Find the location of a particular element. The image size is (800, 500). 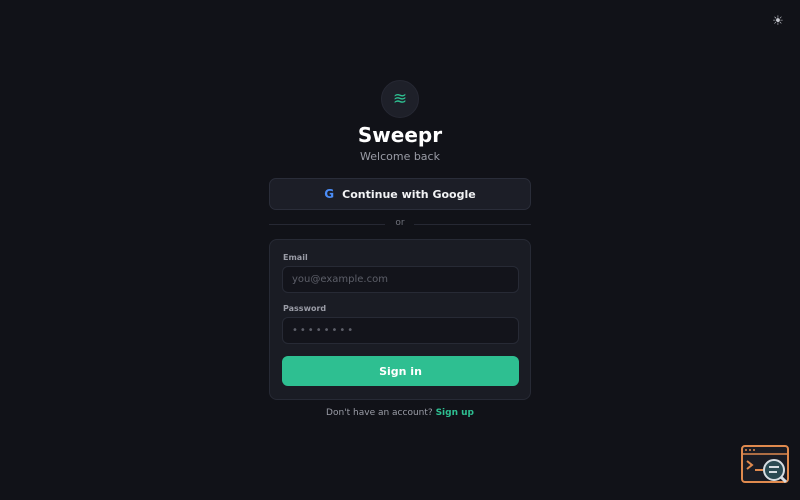

welcome-subtitle: Welcome back is located at coordinates (400, 156).